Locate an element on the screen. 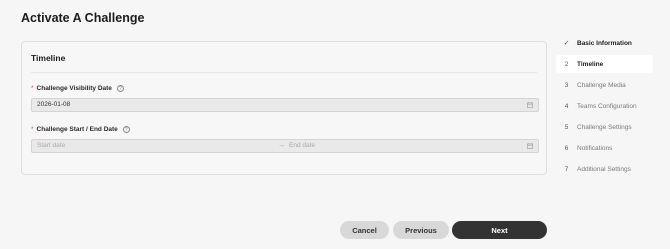 The image size is (670, 249). step-label: Challenge Media is located at coordinates (601, 85).